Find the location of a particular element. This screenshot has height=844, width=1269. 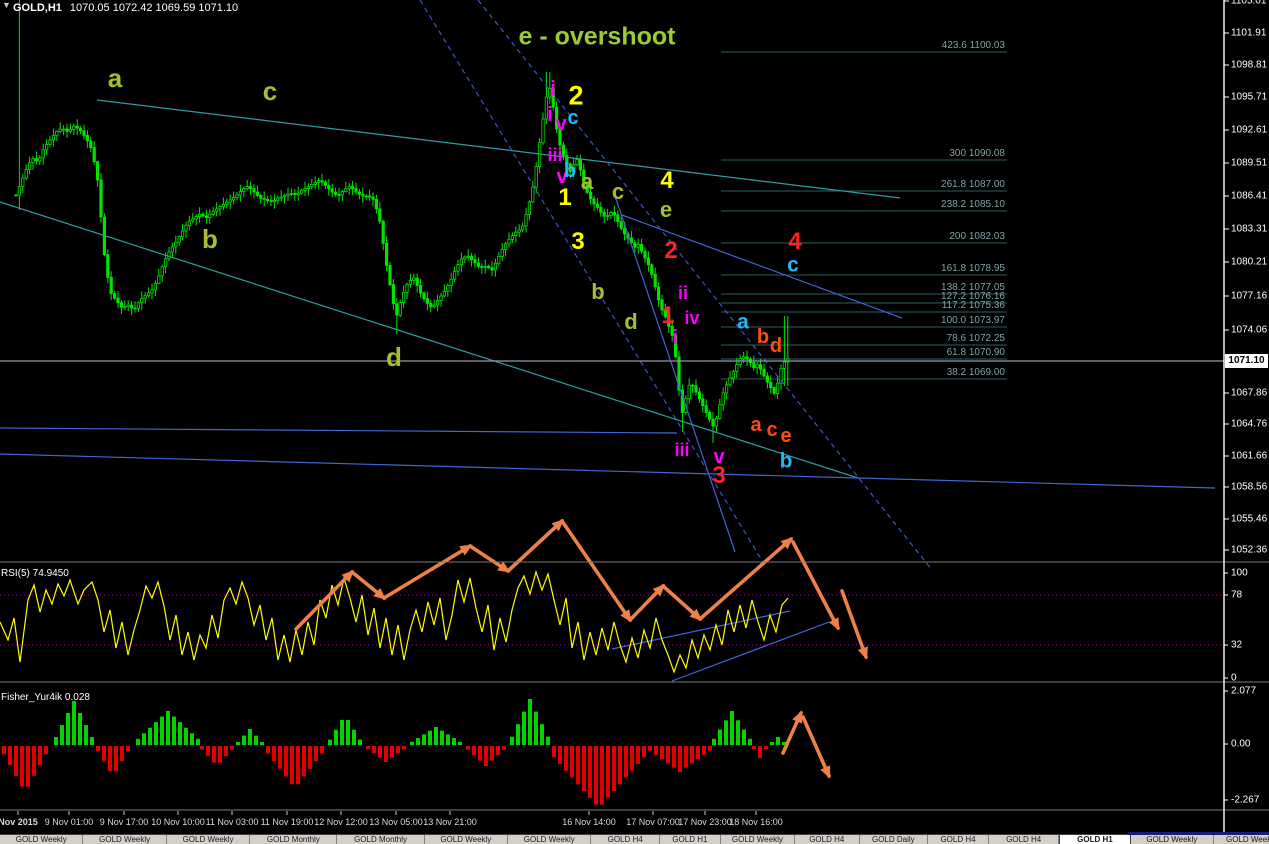

price-axis-label: 1067.86 is located at coordinates (1249, 393).